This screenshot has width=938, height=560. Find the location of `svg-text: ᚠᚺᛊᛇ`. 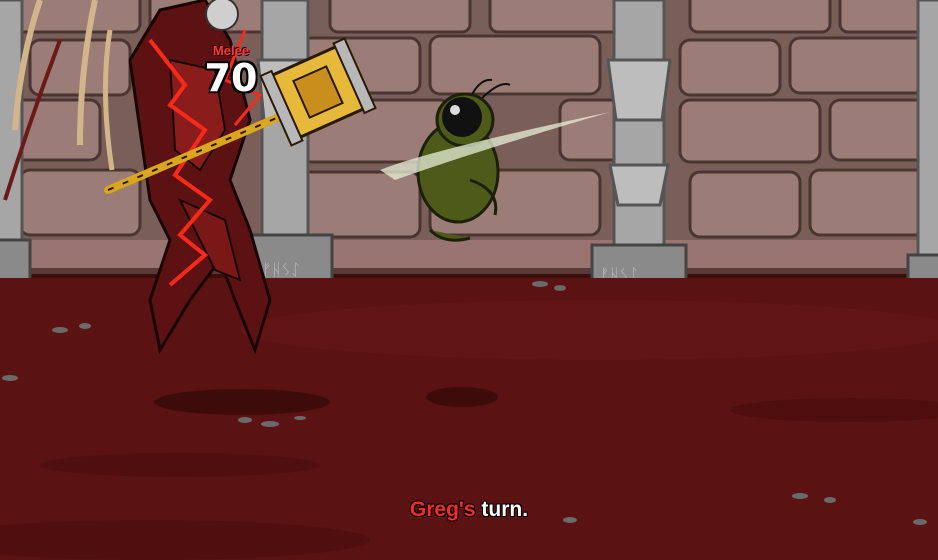

svg-text: ᚠᚺᛊᛇ is located at coordinates (281, 269).